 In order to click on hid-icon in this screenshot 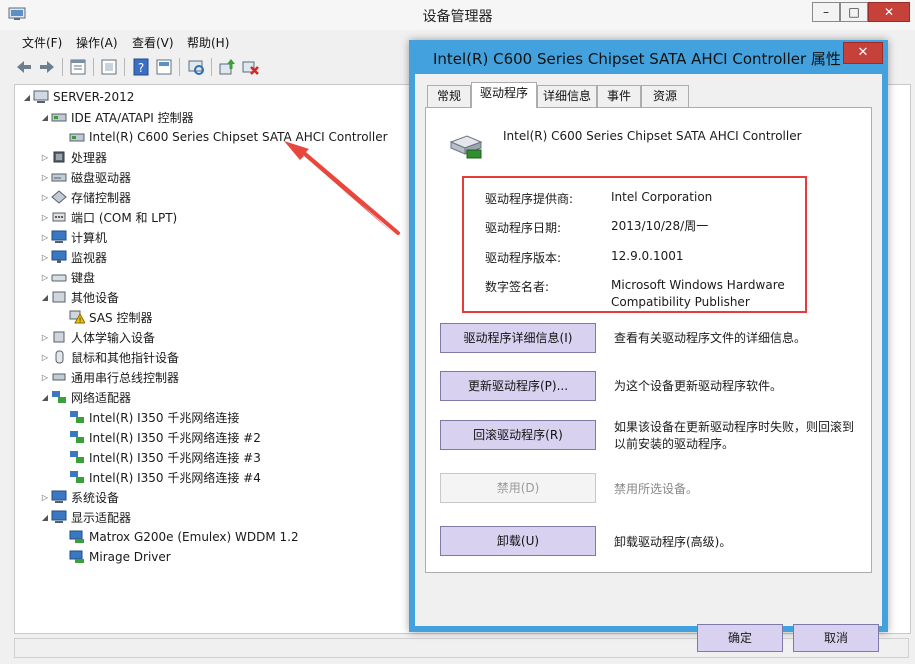, I will do `click(59, 337)`.